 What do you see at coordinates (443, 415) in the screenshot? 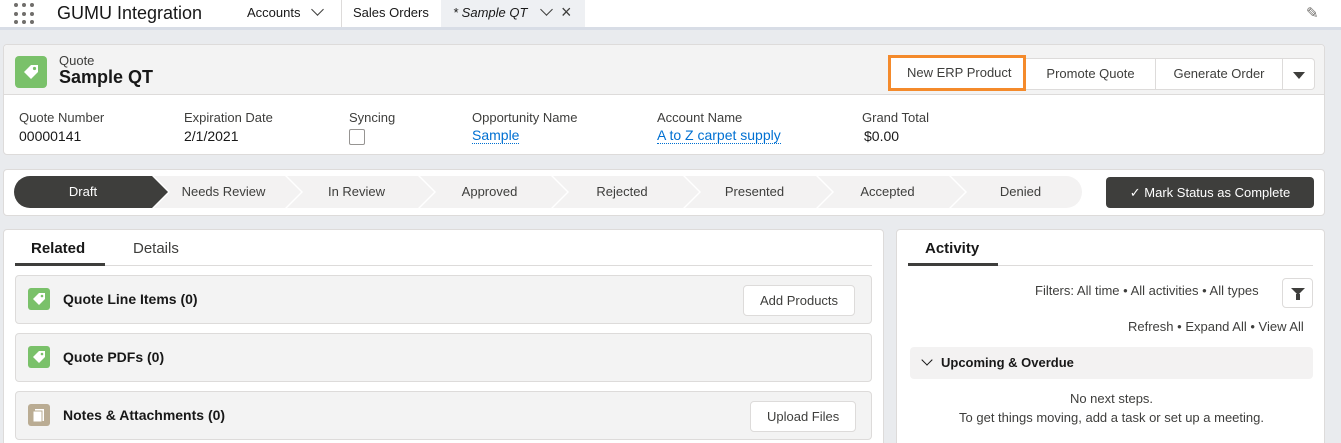
I see `related-list-notes-attachments: Notes & Attachments (0) Upload Files` at bounding box center [443, 415].